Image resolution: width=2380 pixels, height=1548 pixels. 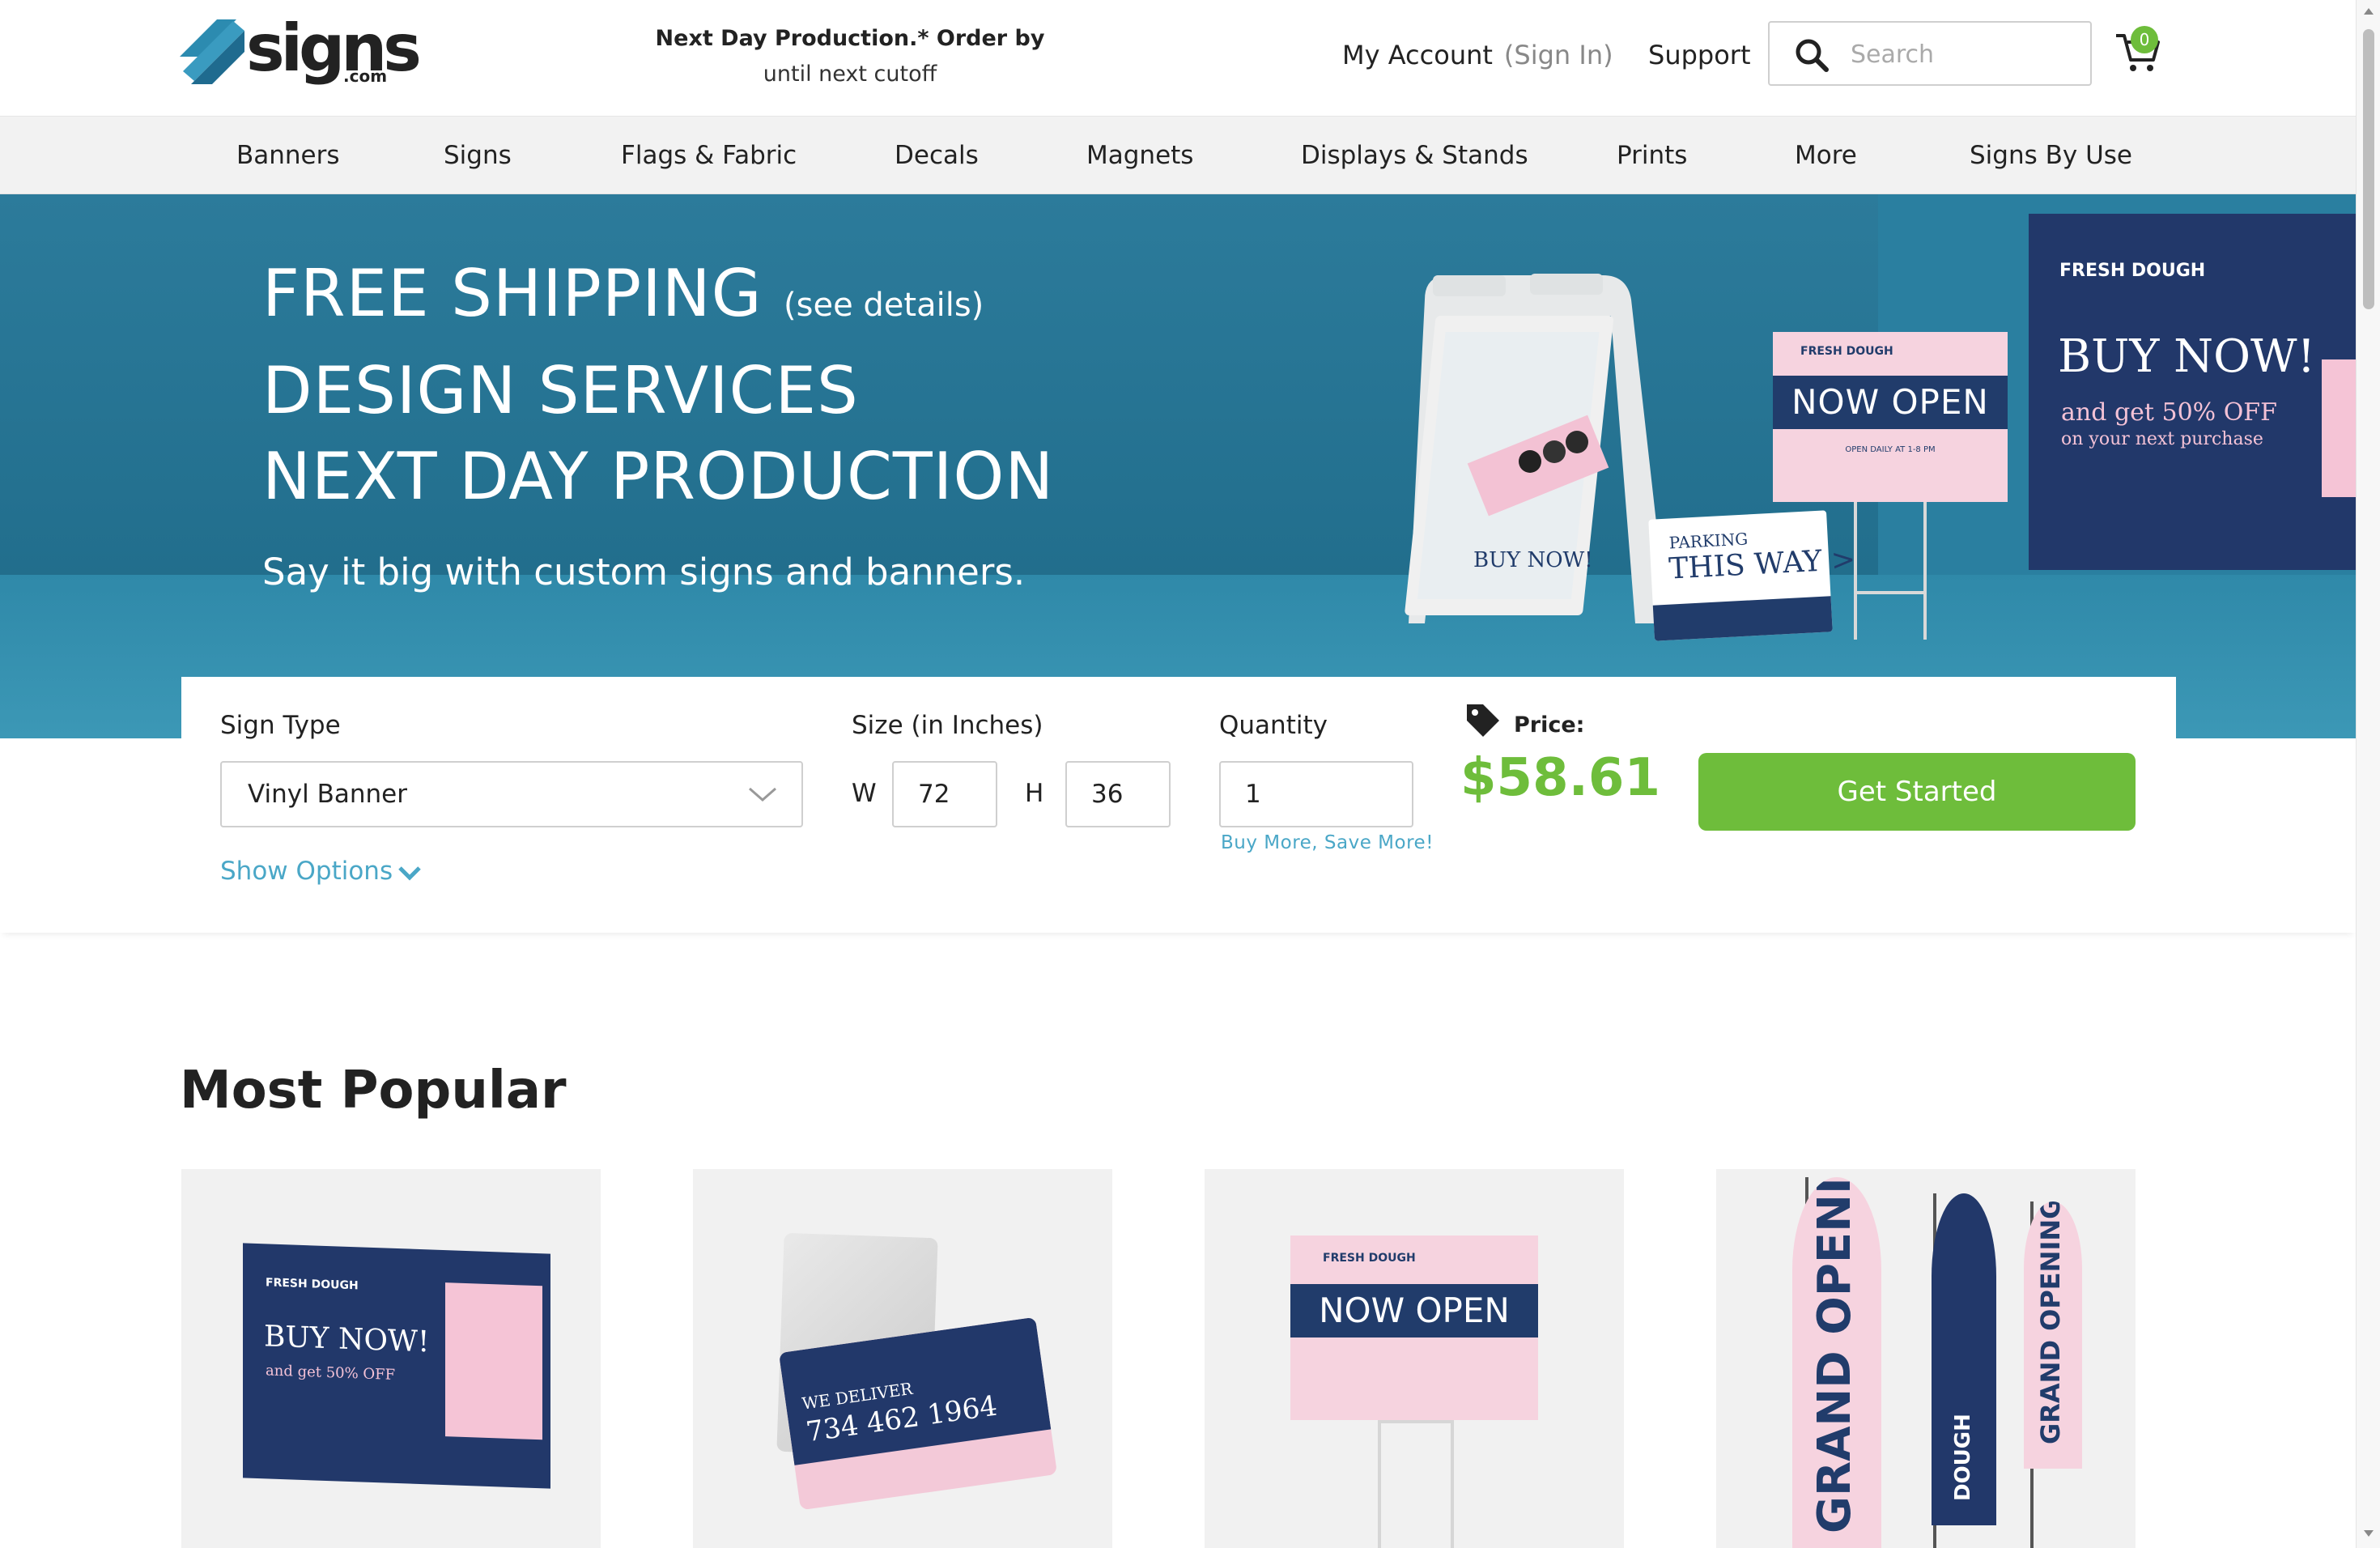 I want to click on nav-item-banners: Banners, so click(x=288, y=156).